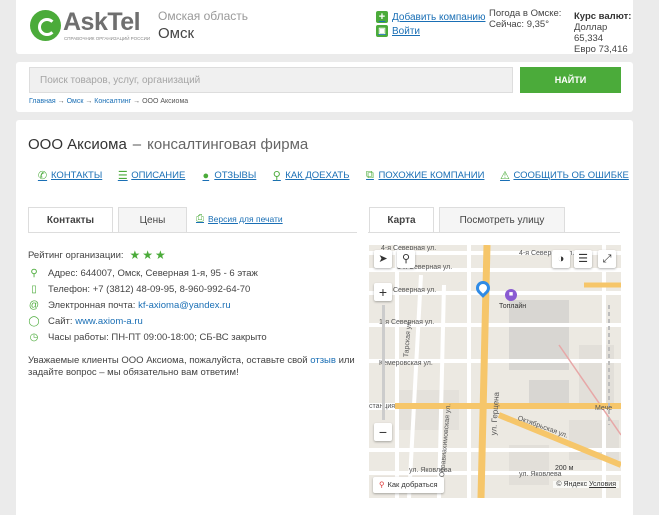 The height and width of the screenshot is (515, 659). Describe the element at coordinates (75, 101) in the screenshot. I see `breadcrumb-city: Омск` at that location.